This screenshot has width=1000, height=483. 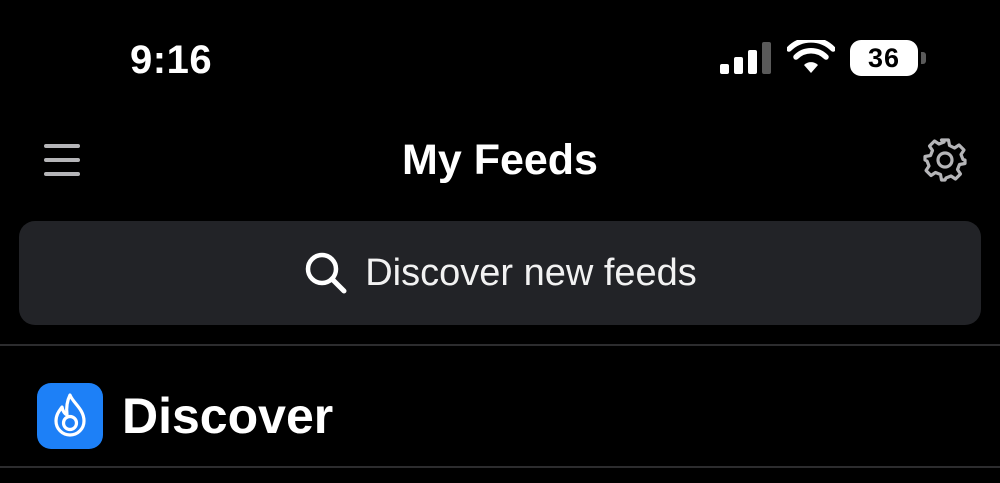 What do you see at coordinates (500, 467) in the screenshot?
I see `divider` at bounding box center [500, 467].